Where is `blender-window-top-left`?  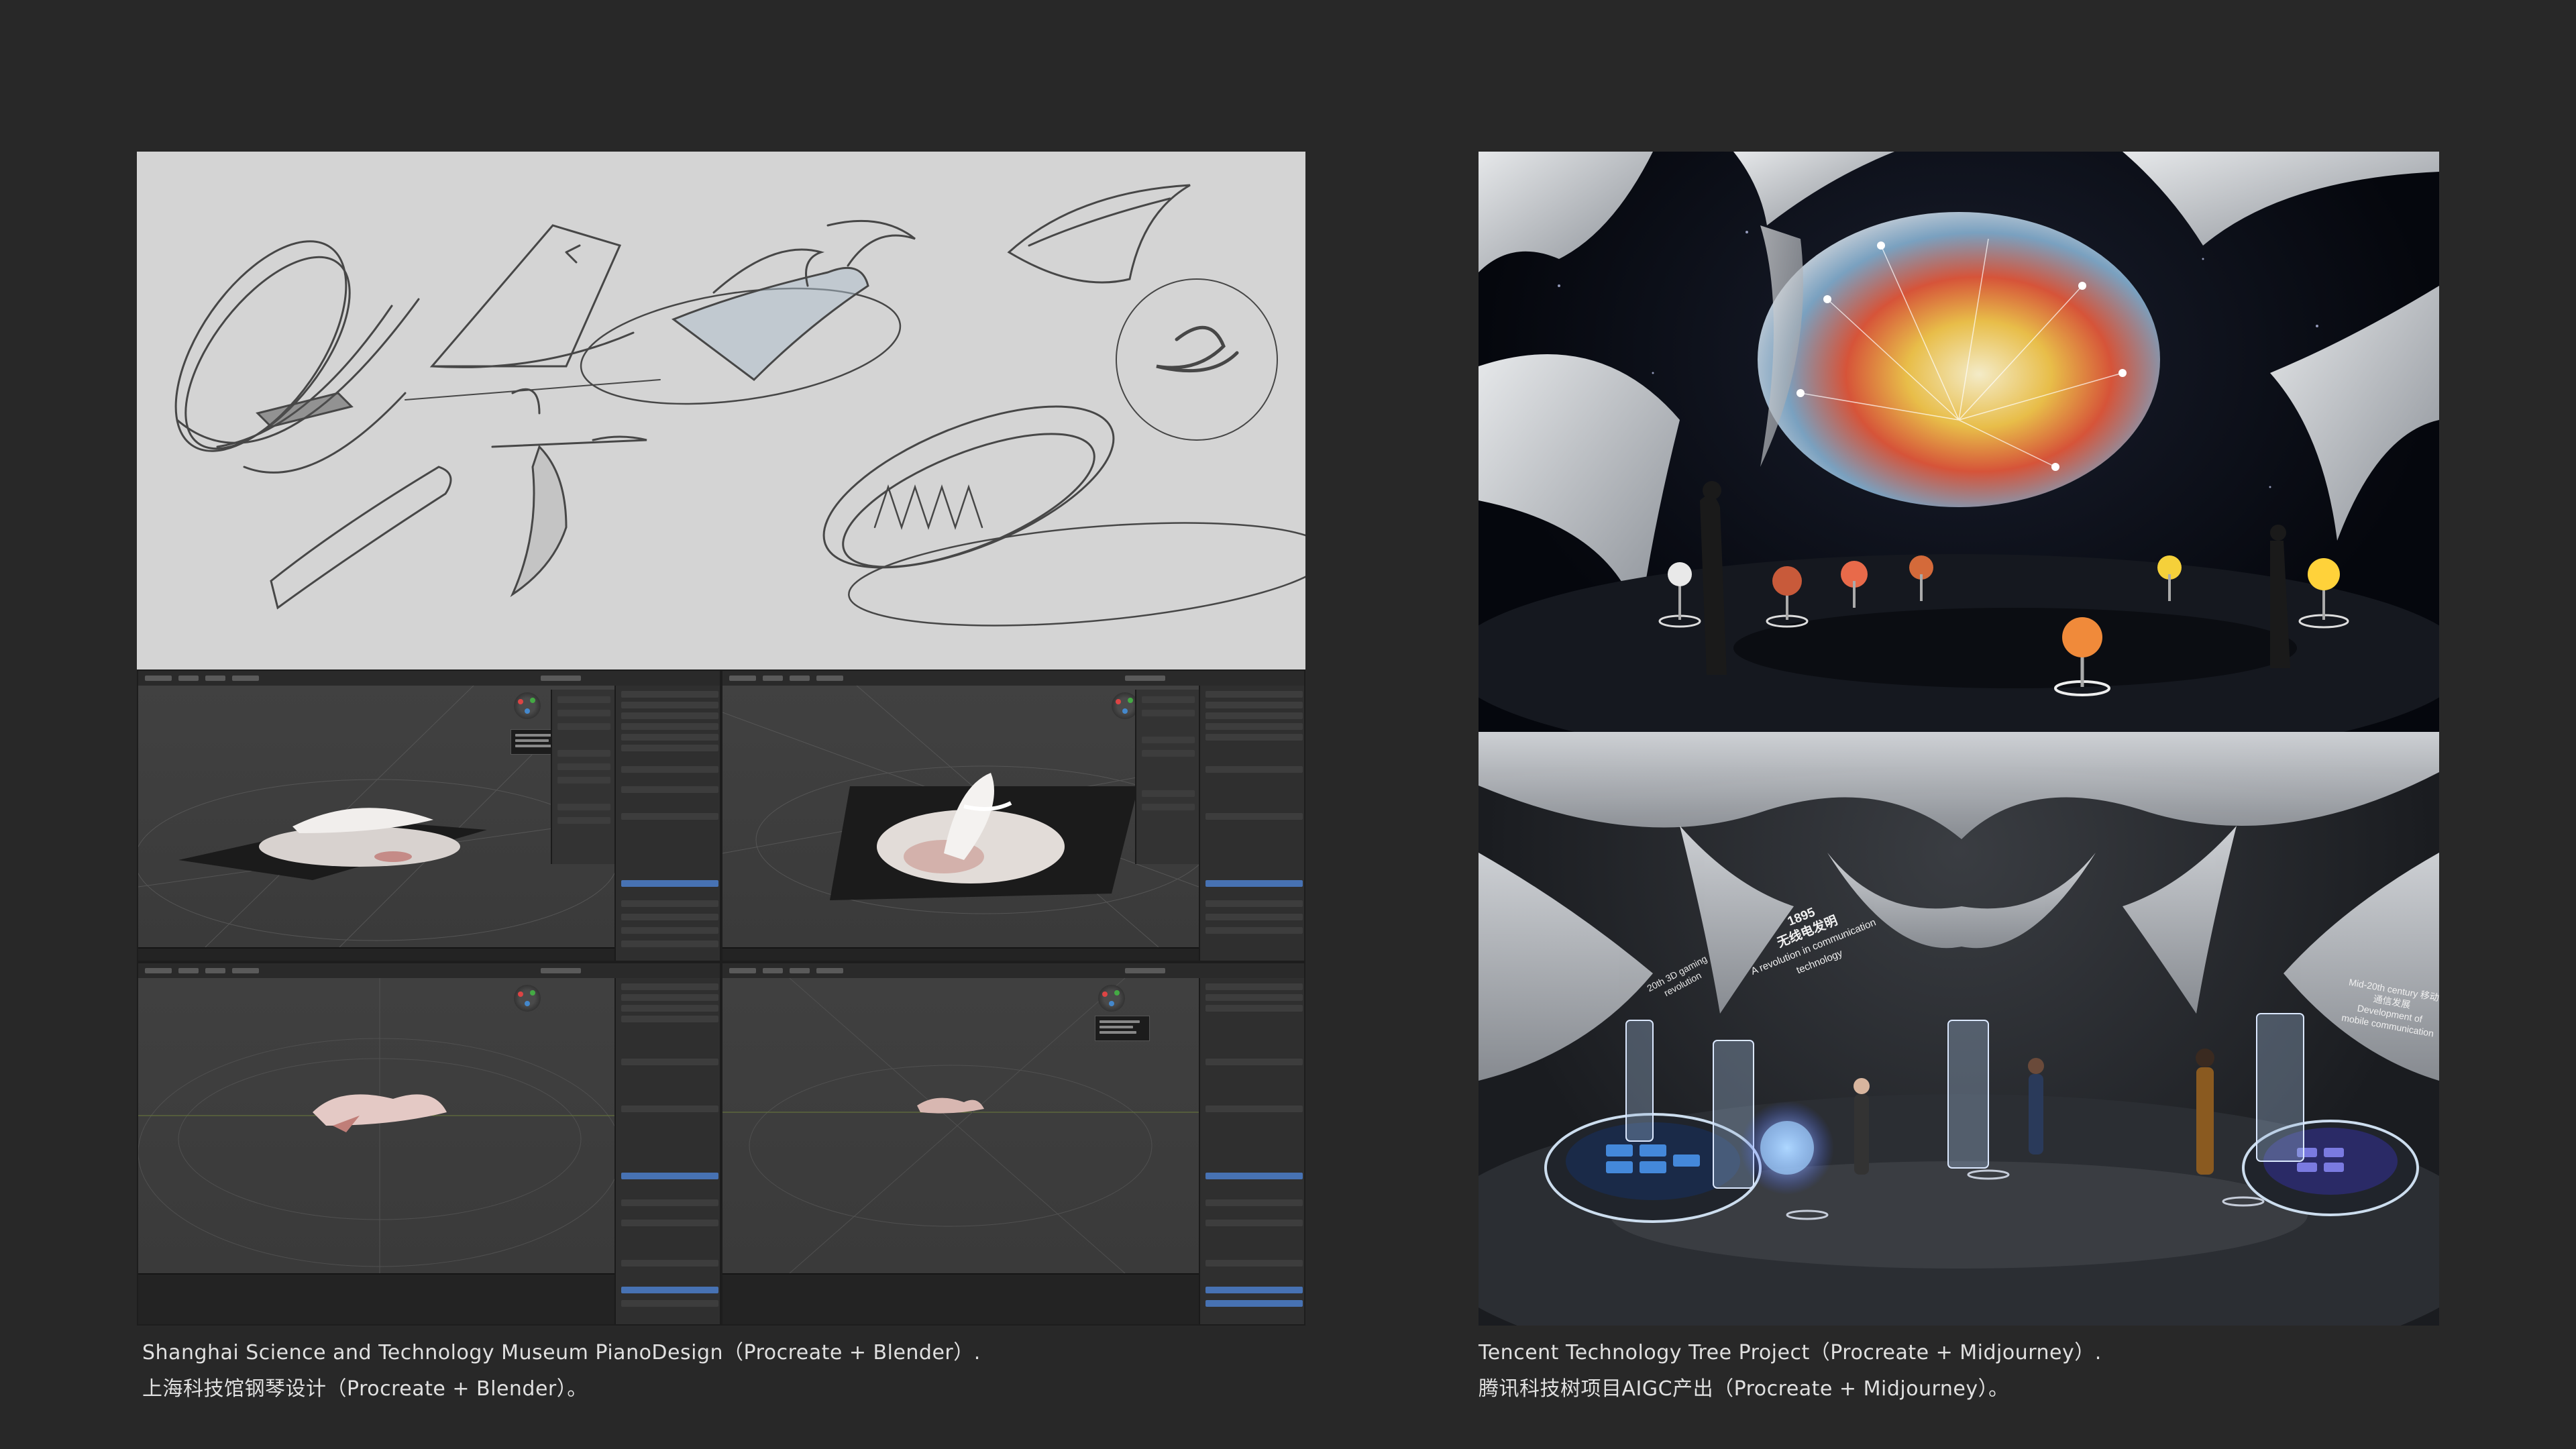
blender-window-top-left is located at coordinates (429, 815).